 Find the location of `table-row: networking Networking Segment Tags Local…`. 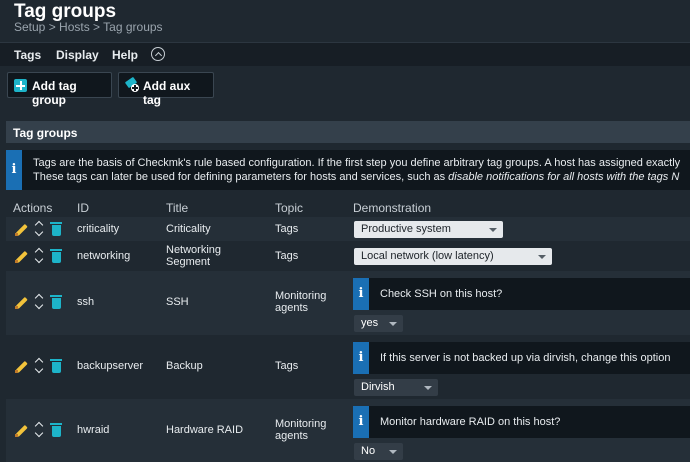

table-row: networking Networking Segment Tags Local… is located at coordinates (348, 256).